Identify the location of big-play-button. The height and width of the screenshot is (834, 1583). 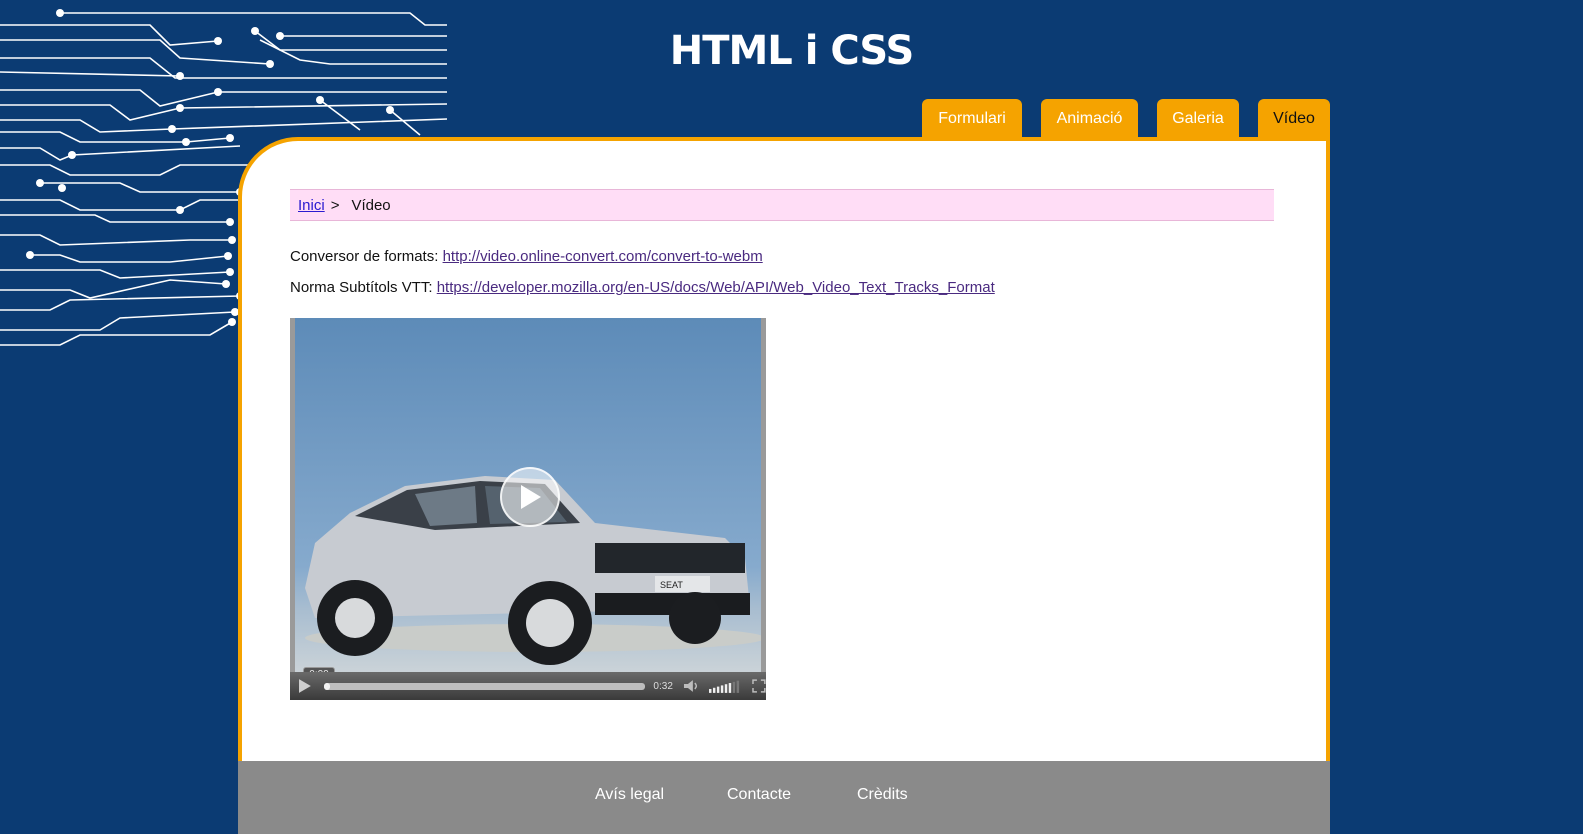
(530, 497).